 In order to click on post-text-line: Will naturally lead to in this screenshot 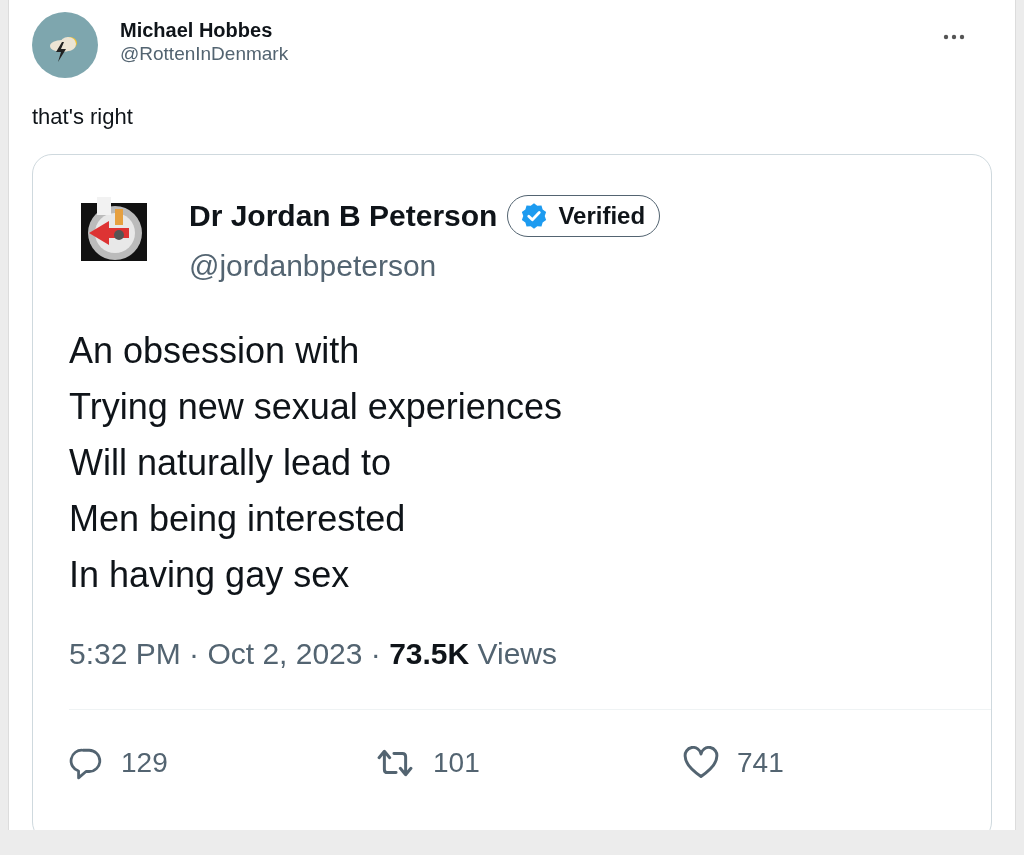, I will do `click(230, 463)`.